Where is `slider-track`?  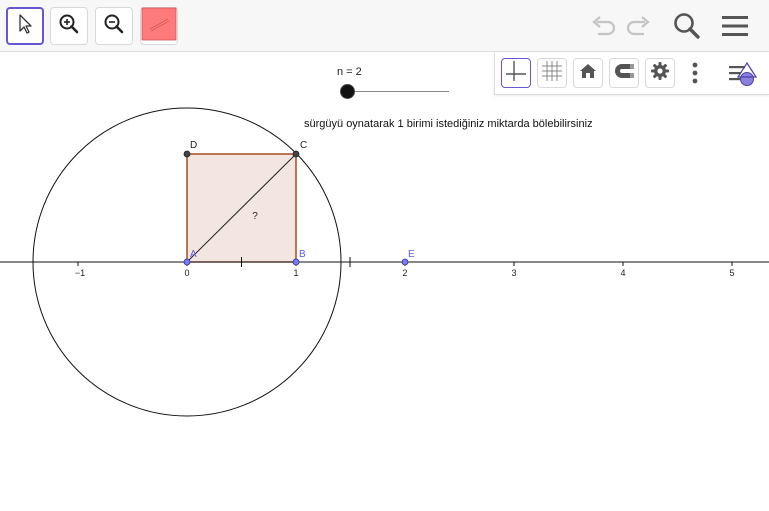 slider-track is located at coordinates (398, 91).